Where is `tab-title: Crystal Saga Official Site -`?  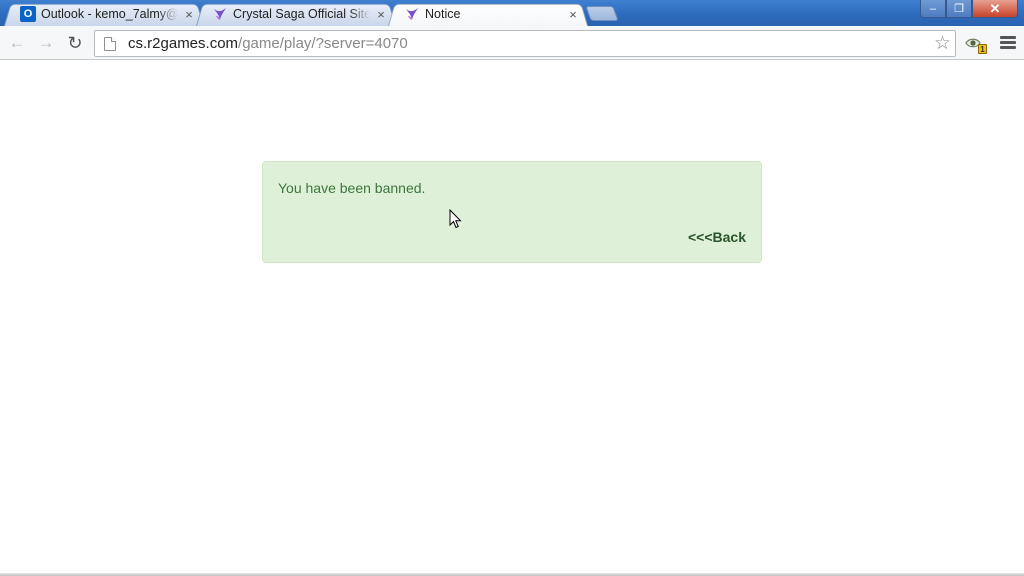
tab-title: Crystal Saga Official Site - is located at coordinates (301, 14).